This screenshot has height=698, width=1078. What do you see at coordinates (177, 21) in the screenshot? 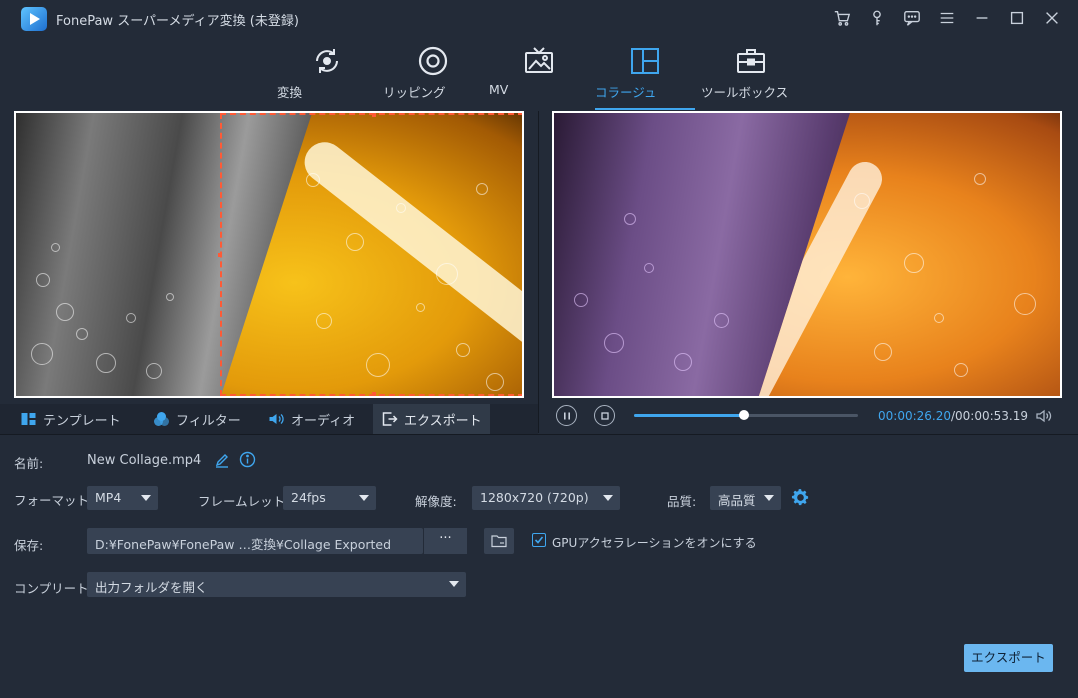
I see `app-title: FonePaw スーパーメディア変換 (未登録)` at bounding box center [177, 21].